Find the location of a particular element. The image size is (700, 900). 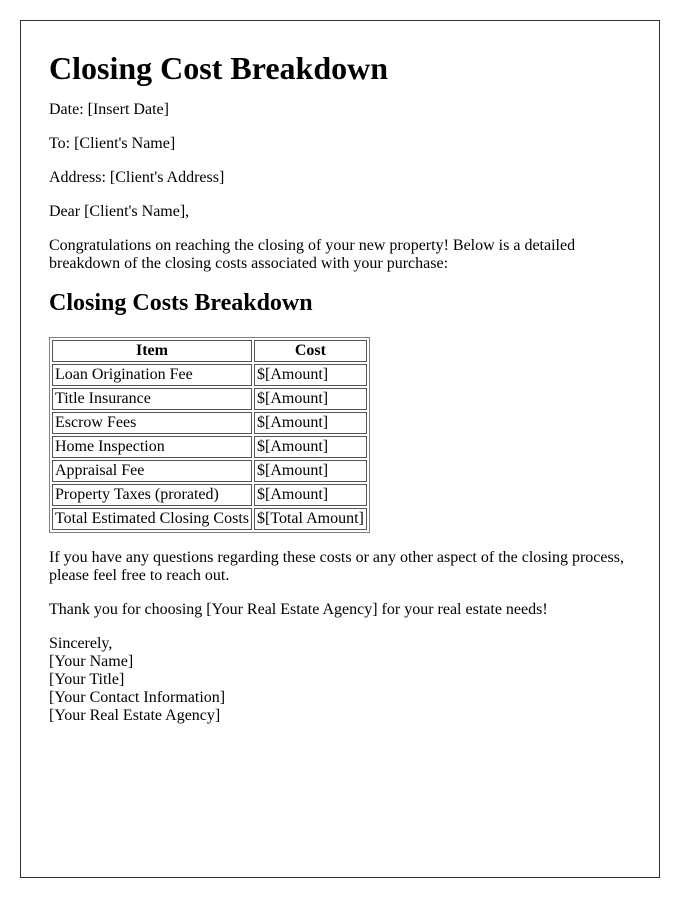

item-cell: Title Insurance is located at coordinates (152, 399).